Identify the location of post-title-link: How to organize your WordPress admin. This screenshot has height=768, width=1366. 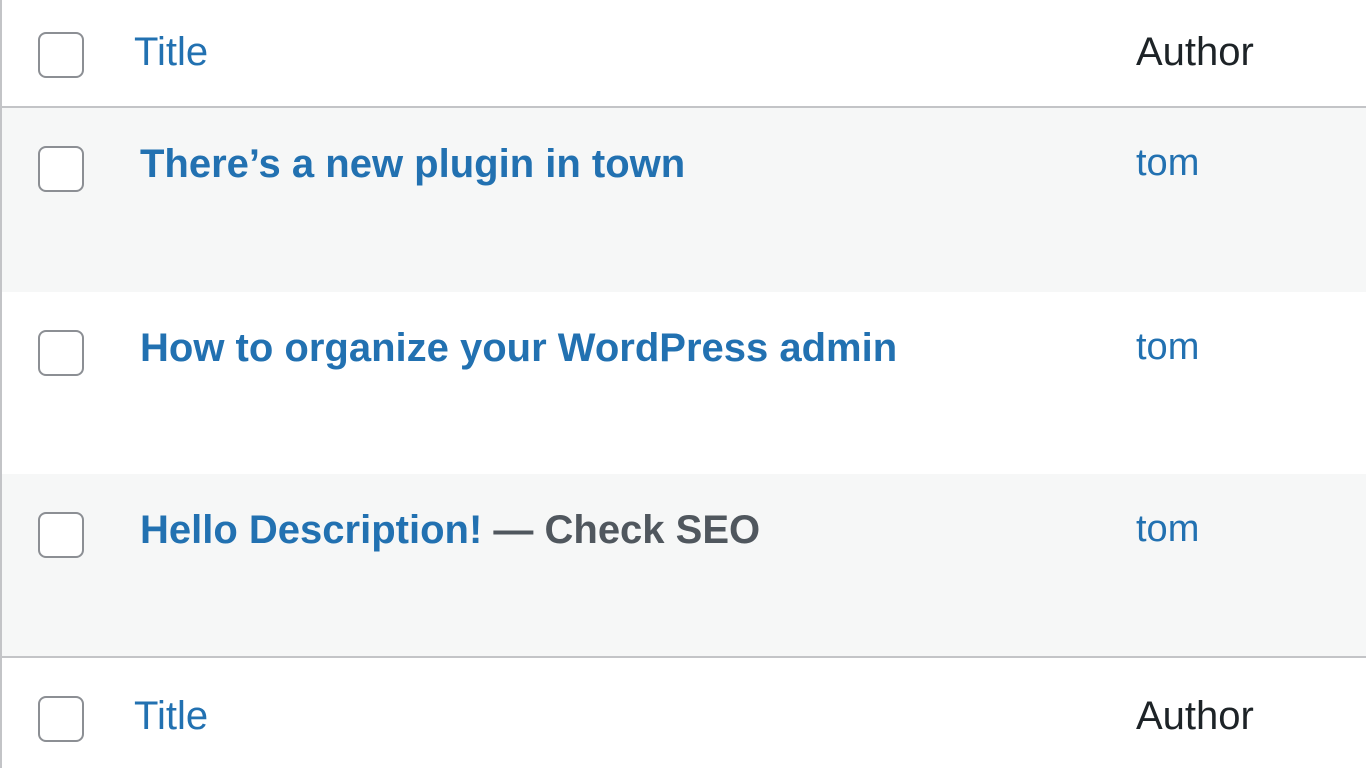
(518, 348).